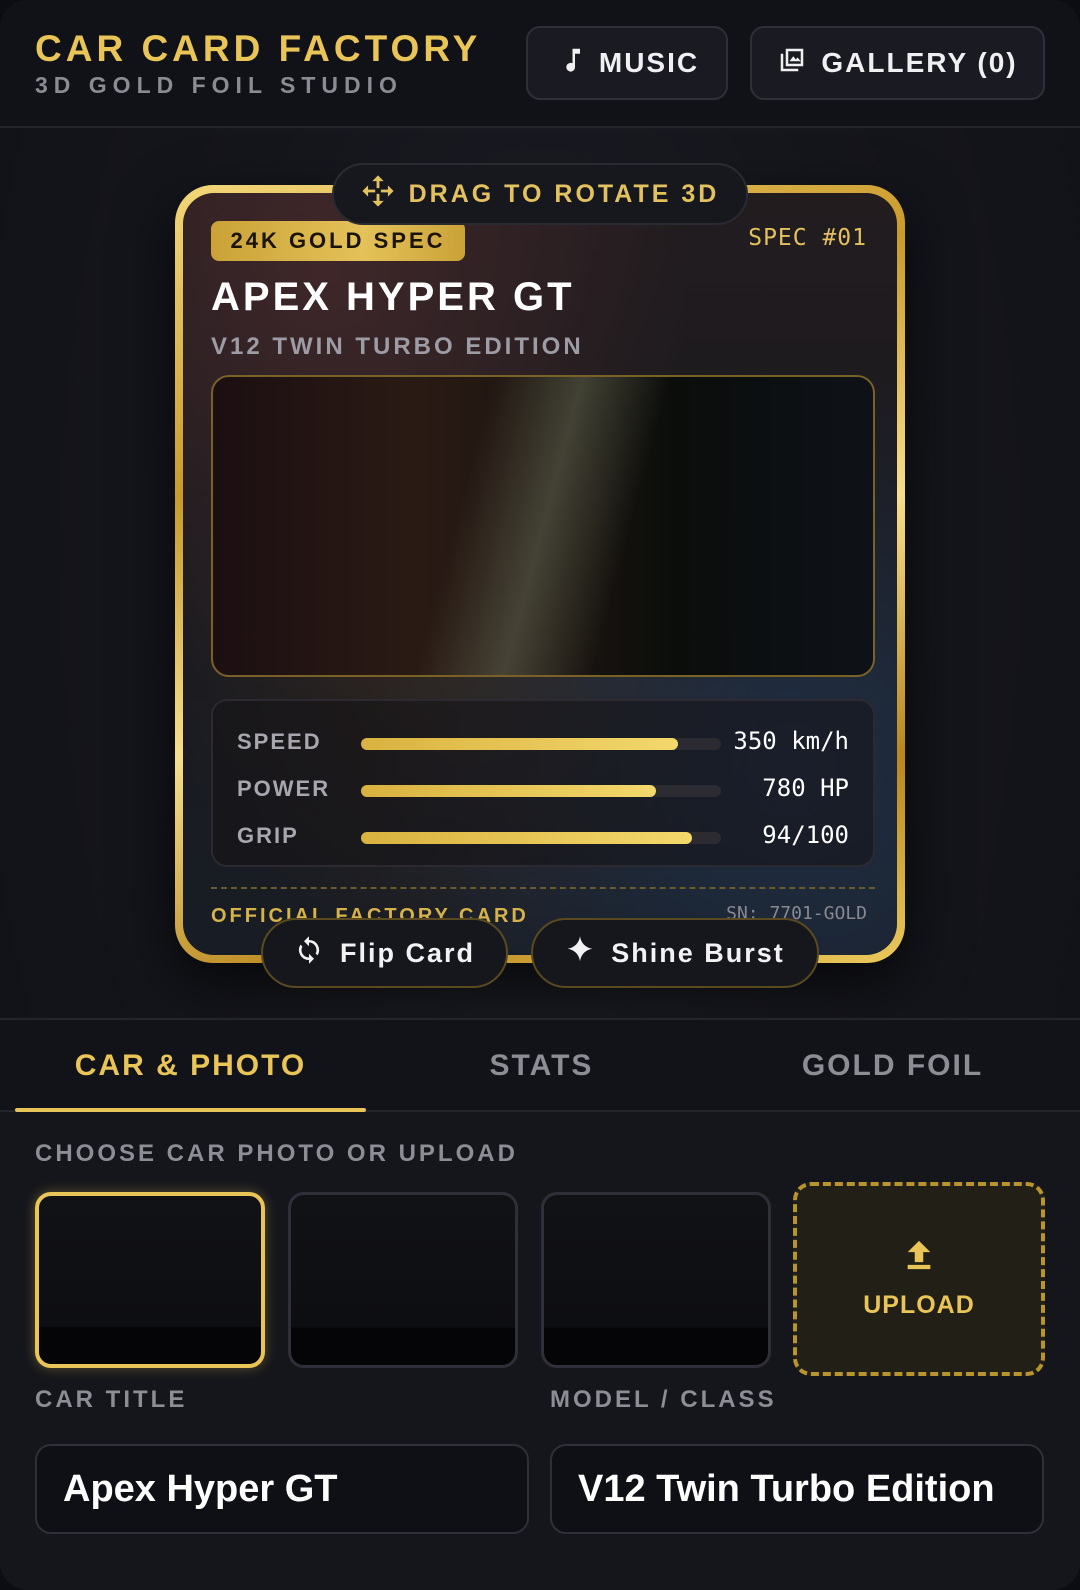 The image size is (1080, 1590). Describe the element at coordinates (268, 835) in the screenshot. I see `stat-label: GRIP` at that location.